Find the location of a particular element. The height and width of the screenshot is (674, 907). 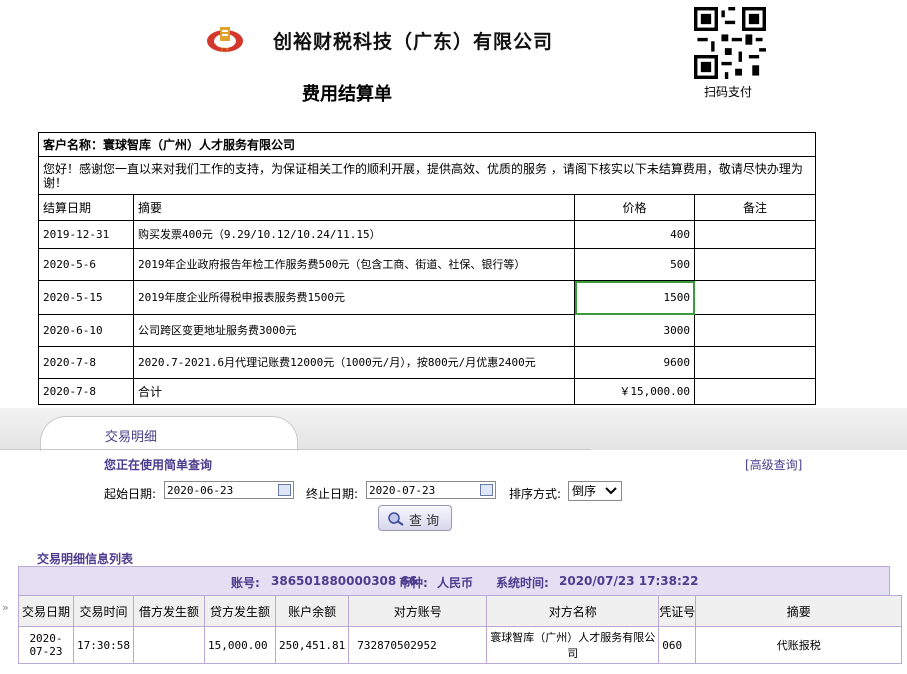

row-date: 2020-5-15 is located at coordinates (86, 297).